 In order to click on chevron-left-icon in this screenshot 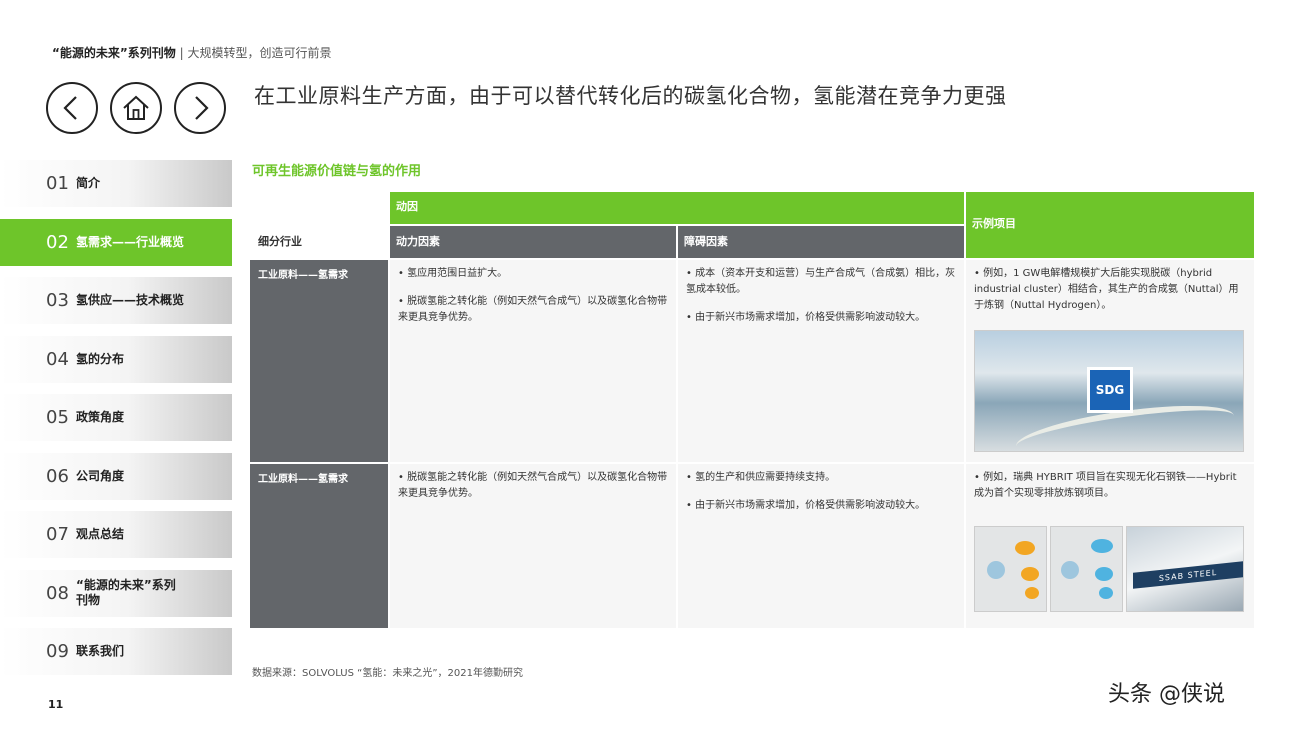, I will do `click(70, 108)`.